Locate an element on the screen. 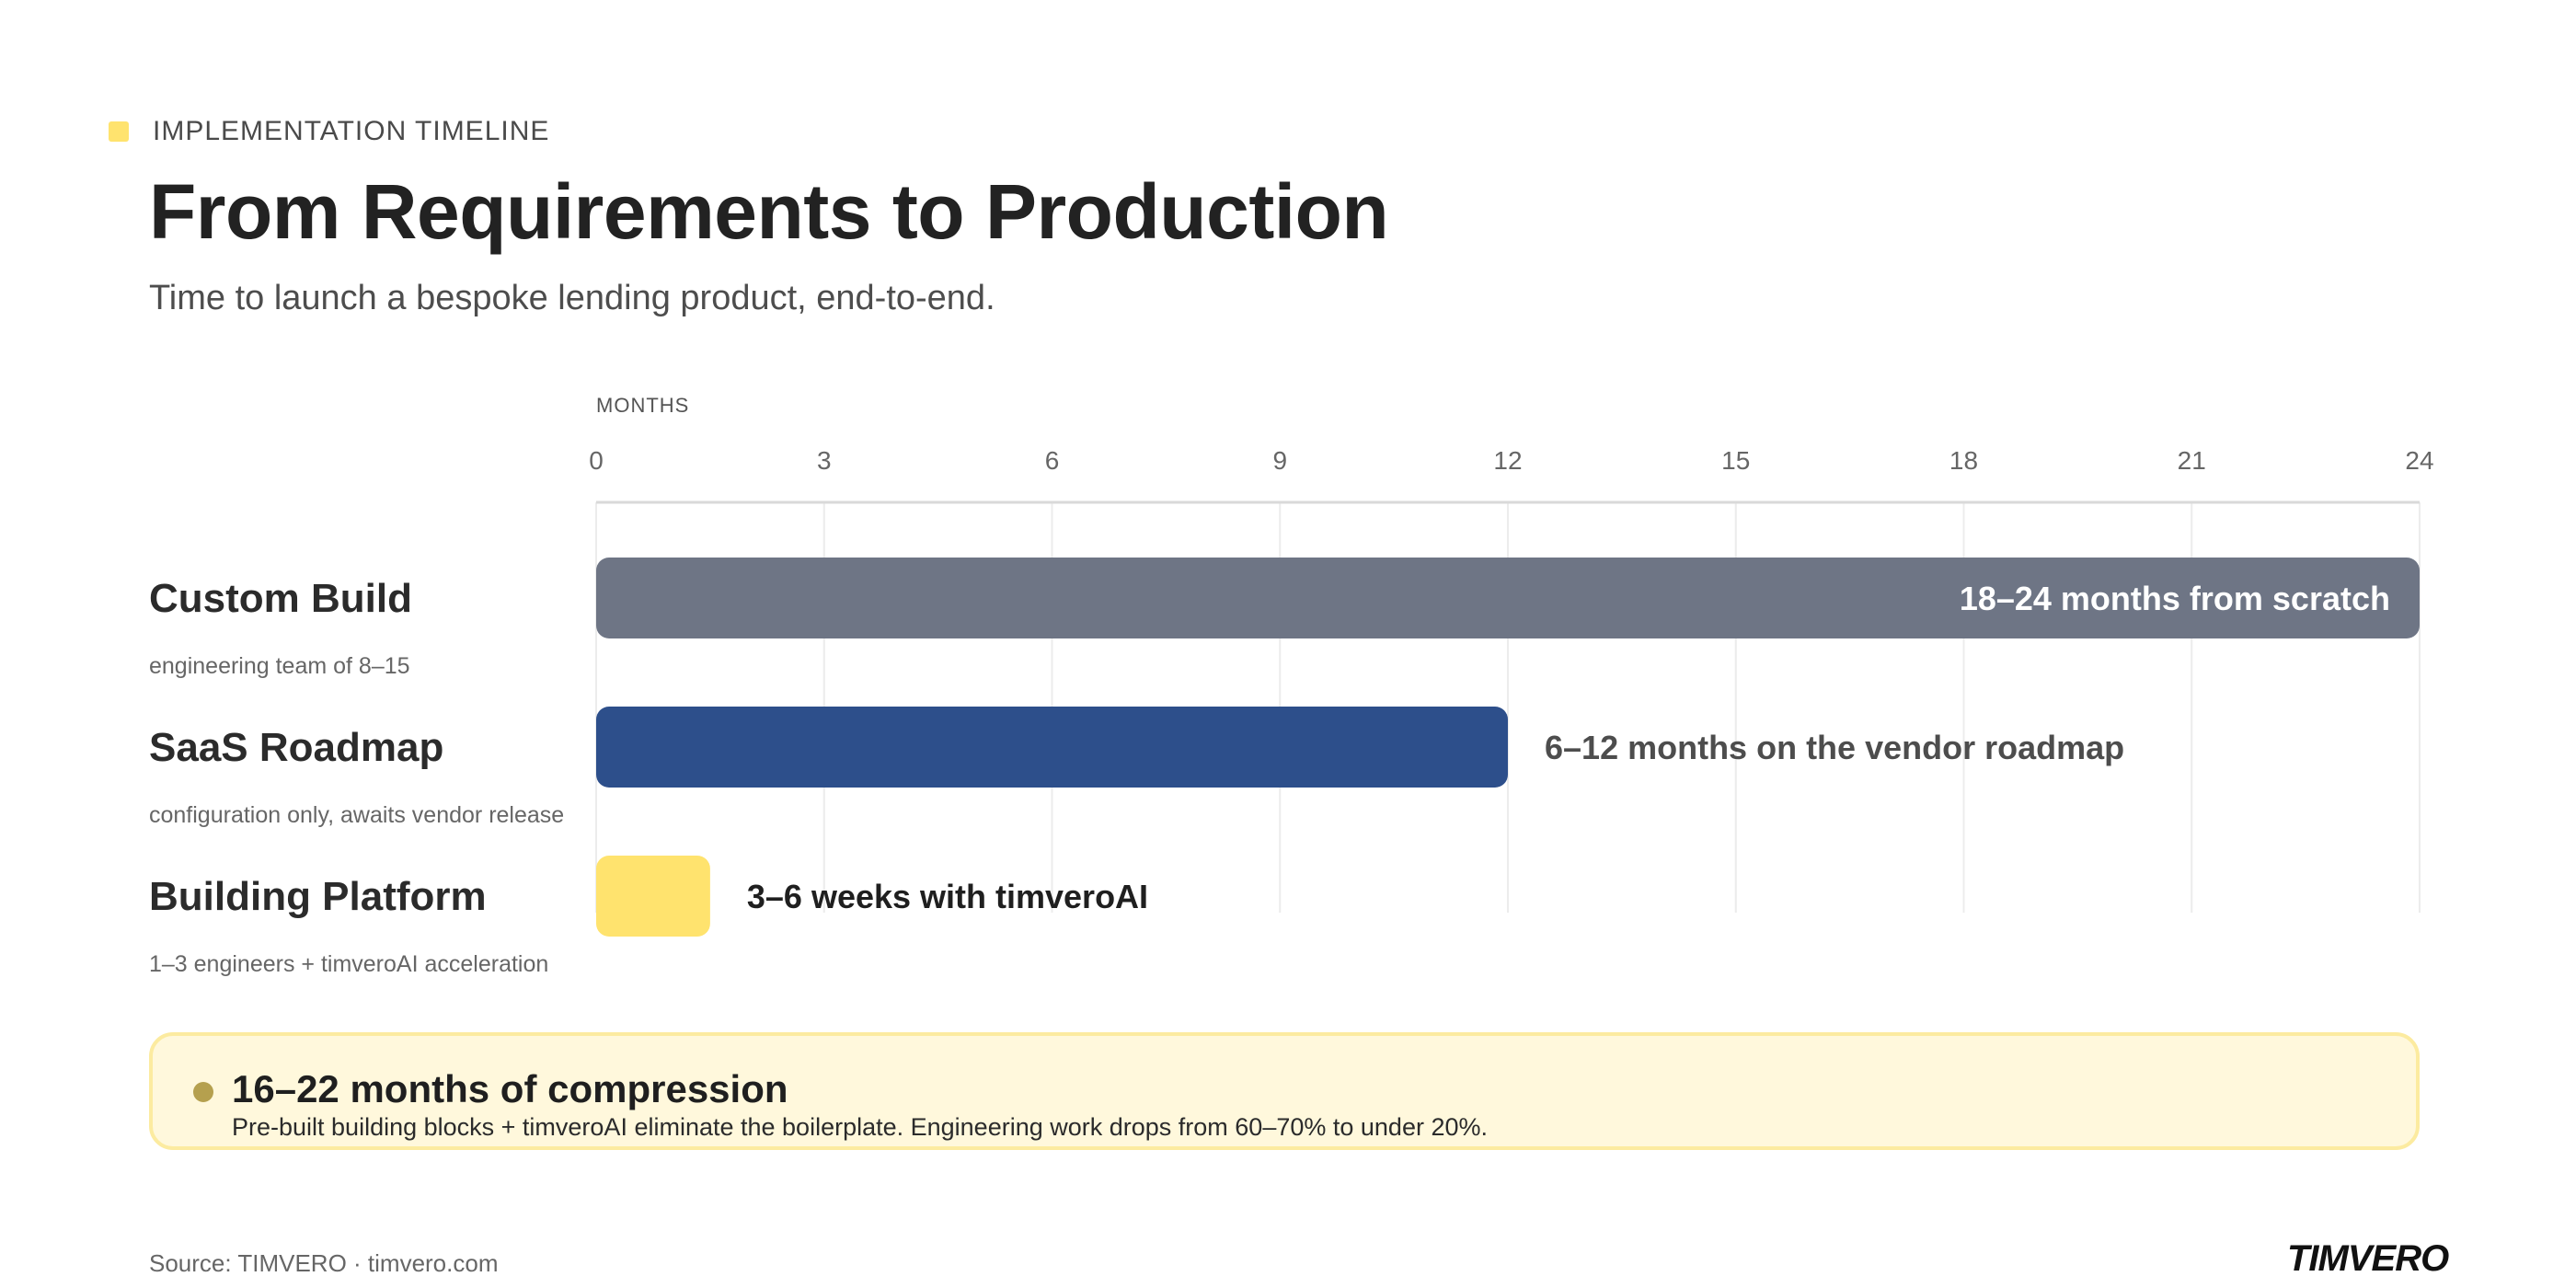  bar-data-label: 6–12 months on the vendor roadmap is located at coordinates (1834, 747).